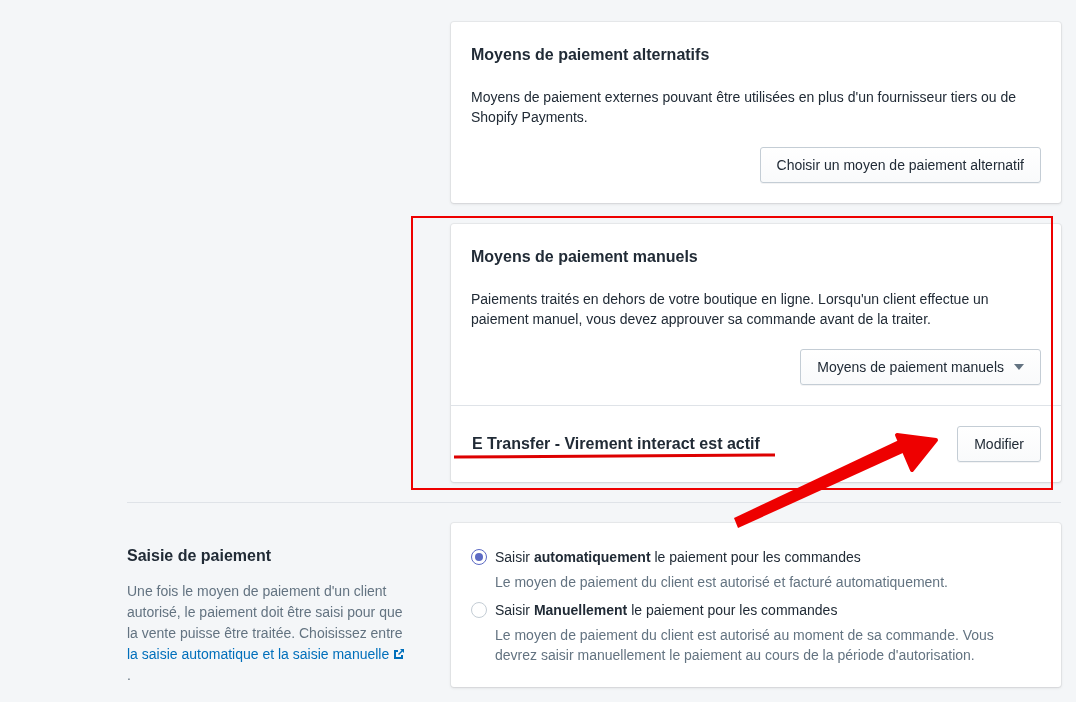 The image size is (1076, 702). I want to click on card-title: Moyens de paiement manuels, so click(585, 257).